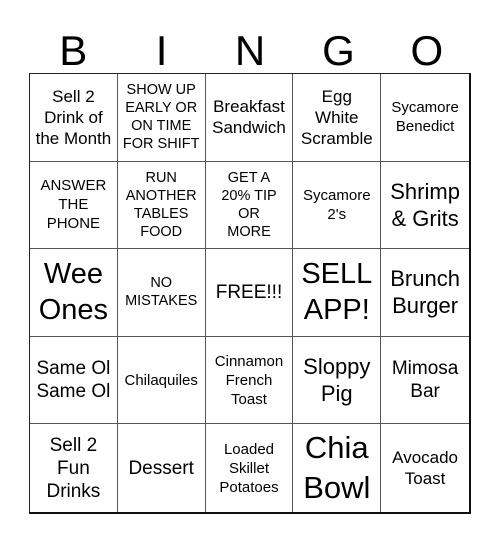 The height and width of the screenshot is (544, 500). I want to click on cell-text: Chilaquiles, so click(161, 380).